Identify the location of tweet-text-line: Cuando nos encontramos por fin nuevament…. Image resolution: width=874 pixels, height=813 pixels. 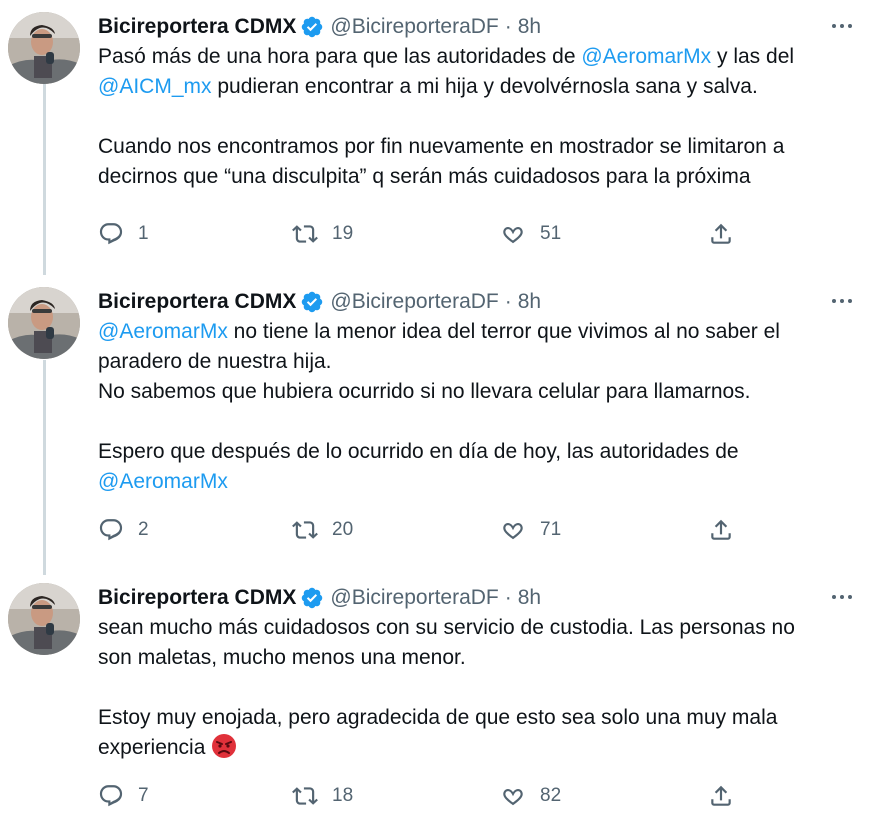
(478, 147).